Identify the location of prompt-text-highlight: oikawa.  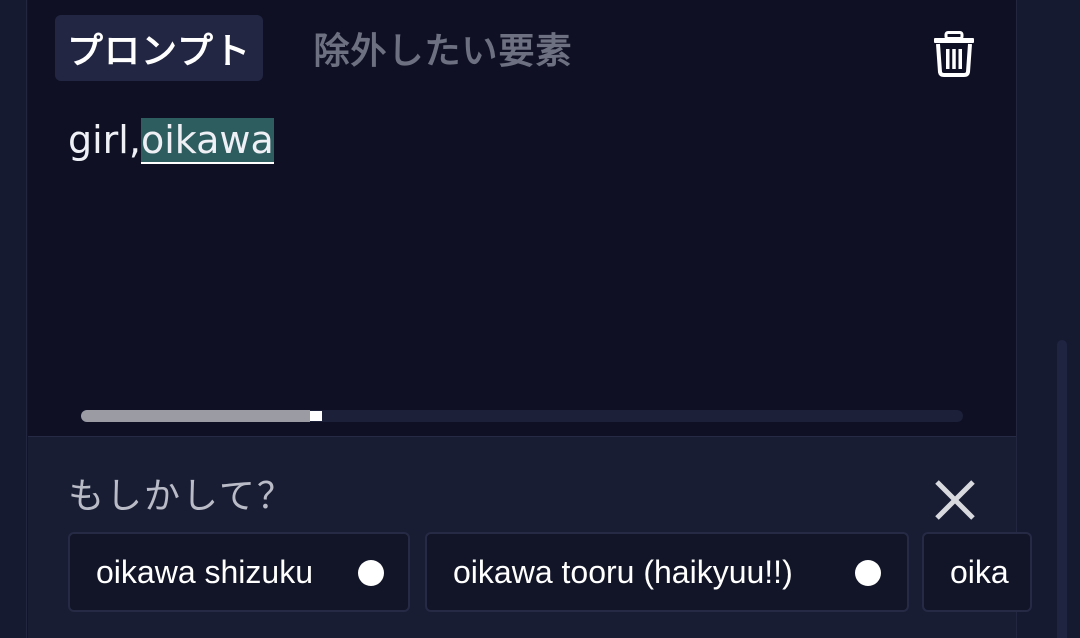
(207, 141).